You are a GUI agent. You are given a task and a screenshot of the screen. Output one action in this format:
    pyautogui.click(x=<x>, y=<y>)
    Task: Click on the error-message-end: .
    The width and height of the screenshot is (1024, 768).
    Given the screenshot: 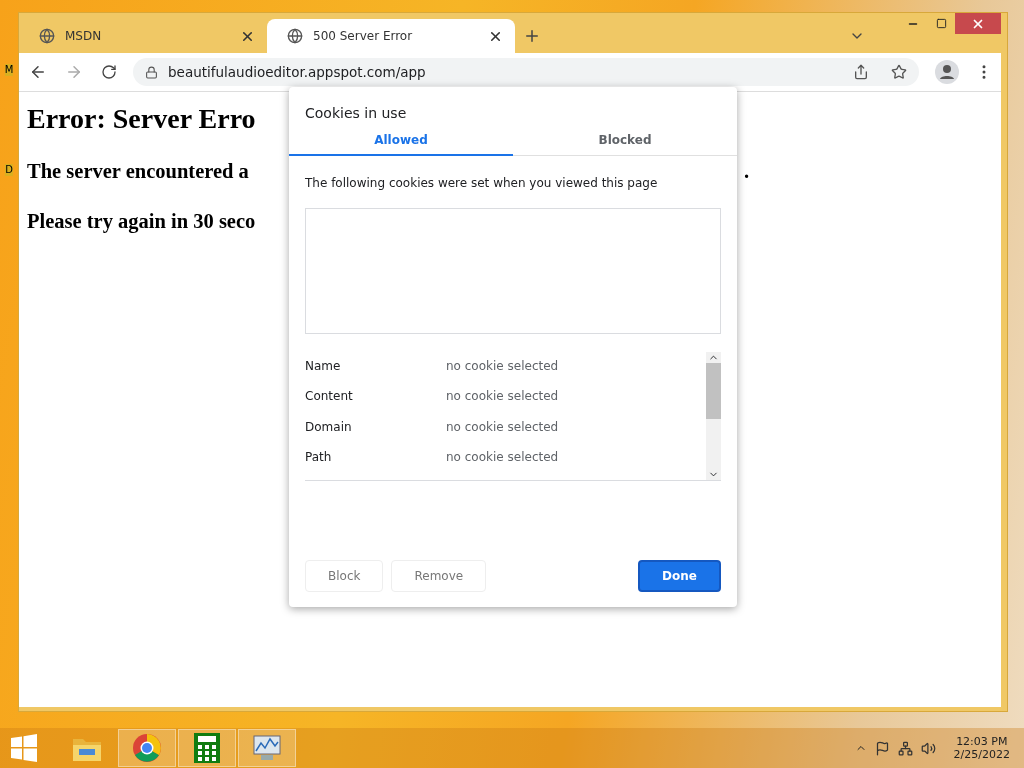 What is the action you would take?
    pyautogui.click(x=746, y=171)
    